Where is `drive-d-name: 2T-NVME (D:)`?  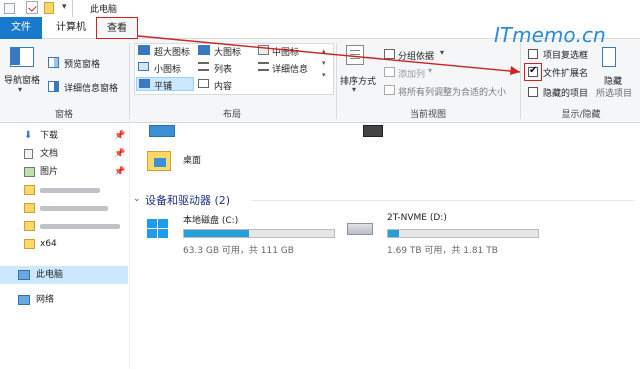 drive-d-name: 2T-NVME (D:) is located at coordinates (417, 218).